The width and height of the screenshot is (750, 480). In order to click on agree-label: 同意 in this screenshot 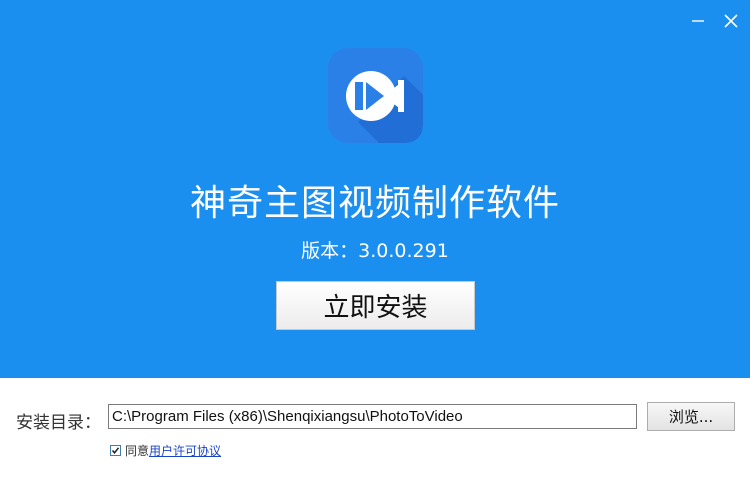, I will do `click(137, 451)`.